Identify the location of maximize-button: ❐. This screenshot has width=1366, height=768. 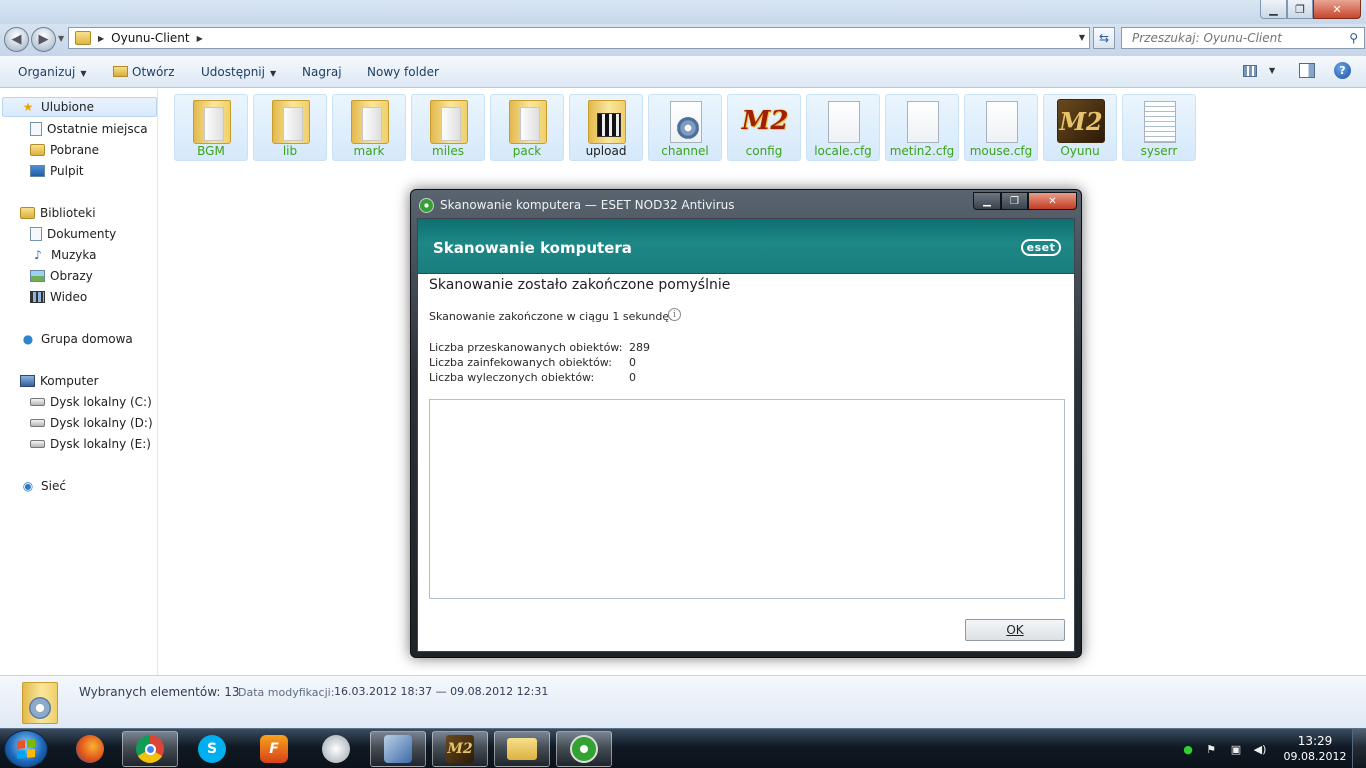
(1300, 9).